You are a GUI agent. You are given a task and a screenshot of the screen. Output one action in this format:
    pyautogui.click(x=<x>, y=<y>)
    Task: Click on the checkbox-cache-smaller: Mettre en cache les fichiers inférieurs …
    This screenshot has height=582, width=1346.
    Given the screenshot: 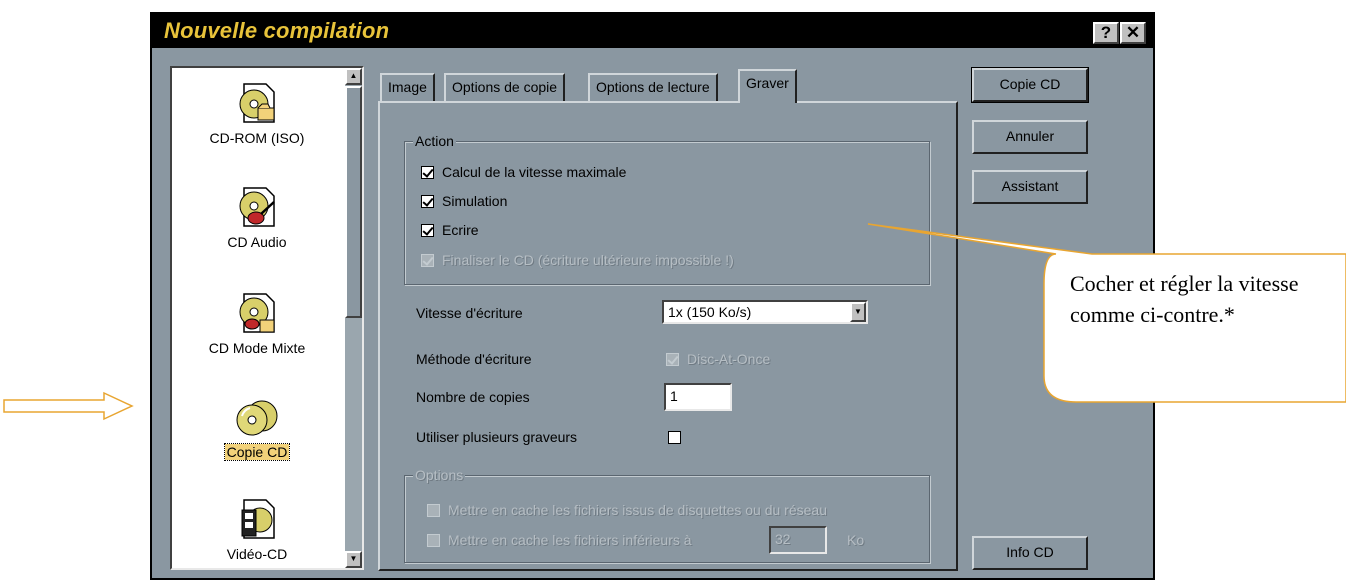 What is the action you would take?
    pyautogui.click(x=559, y=540)
    